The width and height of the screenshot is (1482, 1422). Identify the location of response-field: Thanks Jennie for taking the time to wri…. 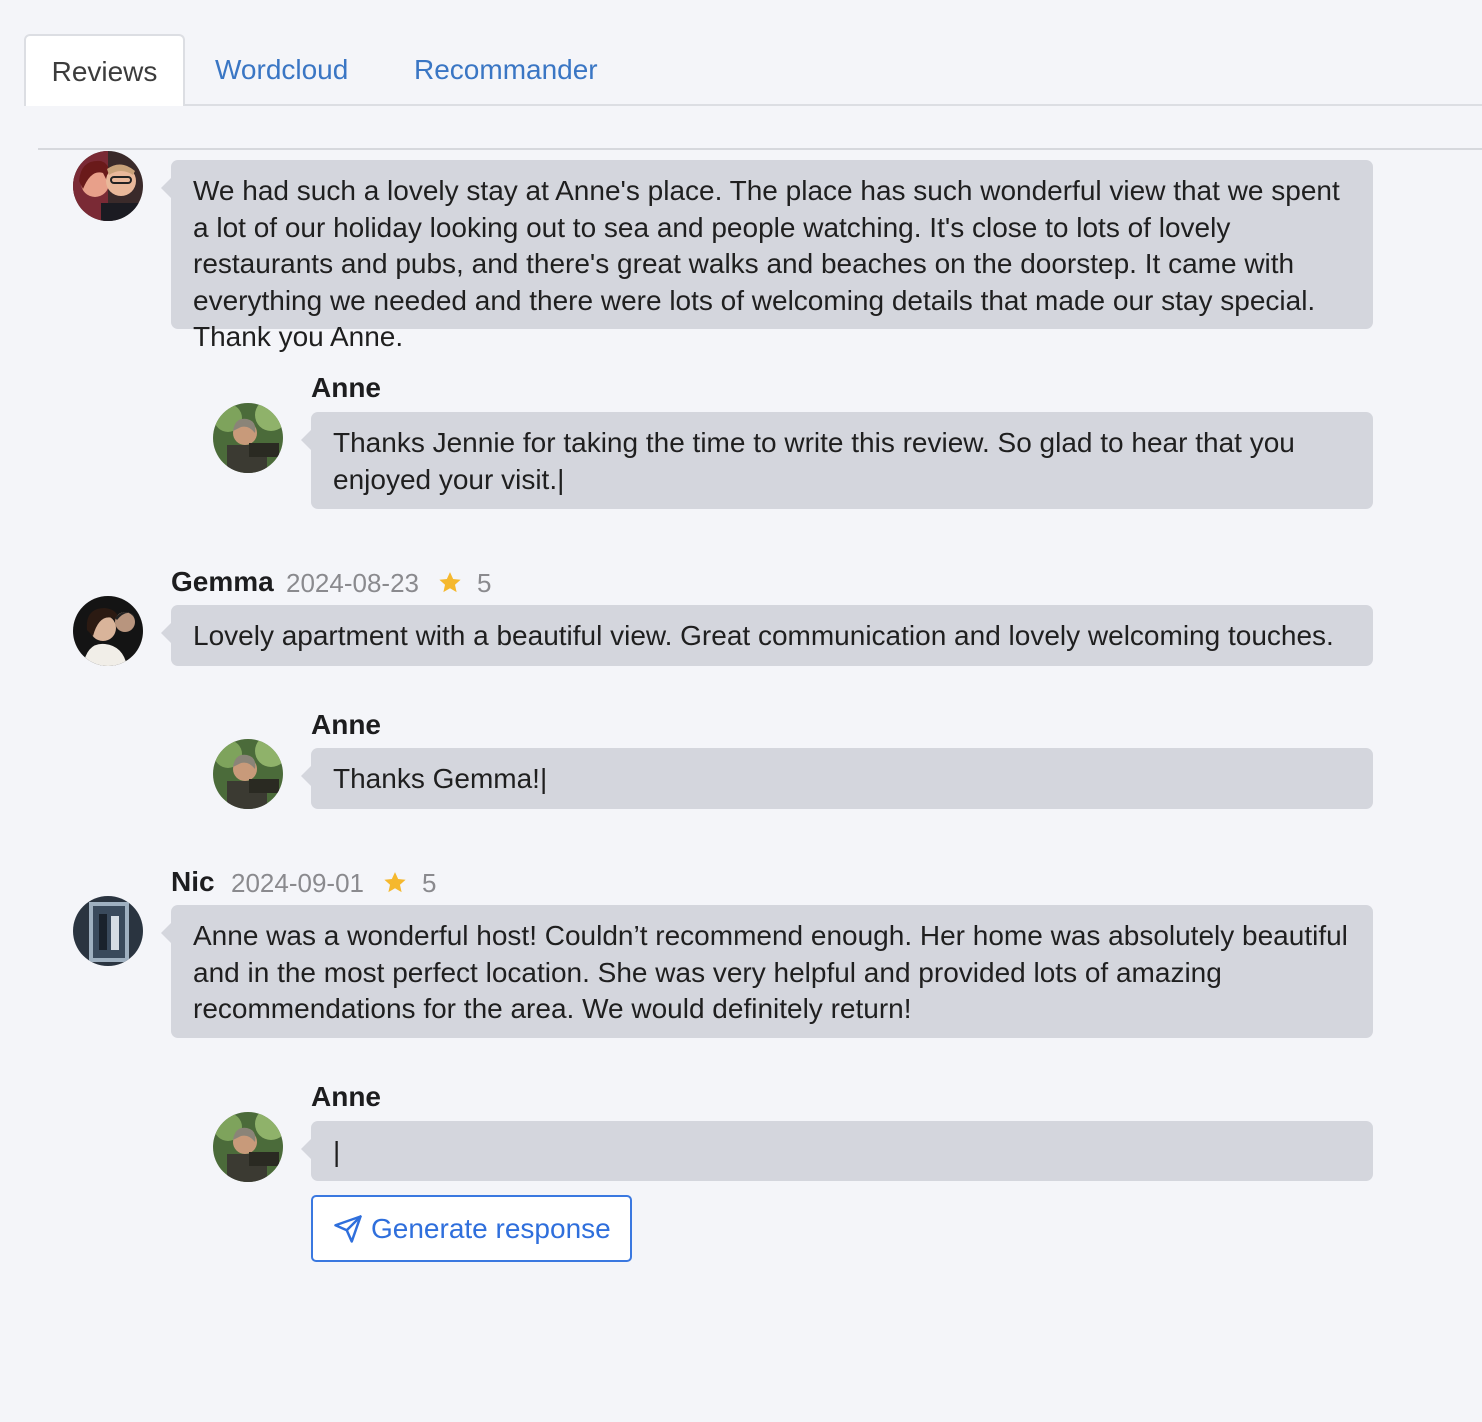
(837, 460).